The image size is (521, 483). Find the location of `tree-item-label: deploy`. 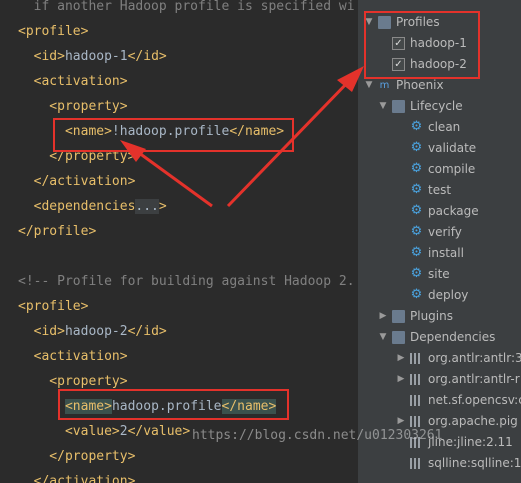

tree-item-label: deploy is located at coordinates (448, 295).